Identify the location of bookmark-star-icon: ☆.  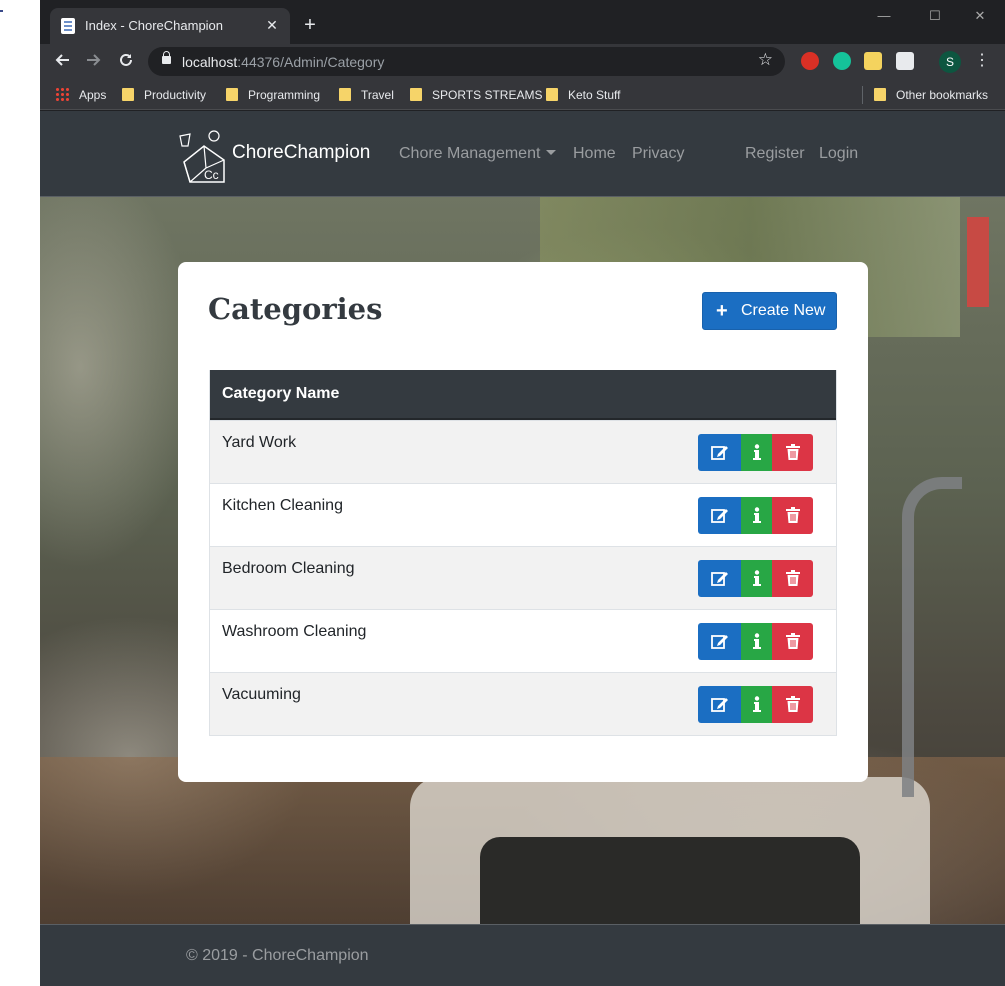
(765, 60).